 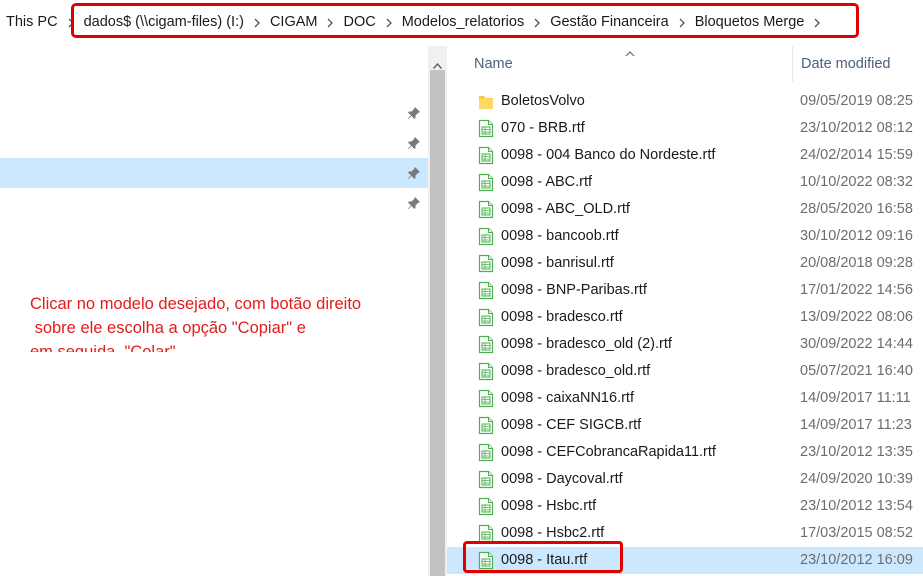 I want to click on file-row: 0098 - bancoob.rtf 30/10/2012 09:16, so click(x=685, y=236).